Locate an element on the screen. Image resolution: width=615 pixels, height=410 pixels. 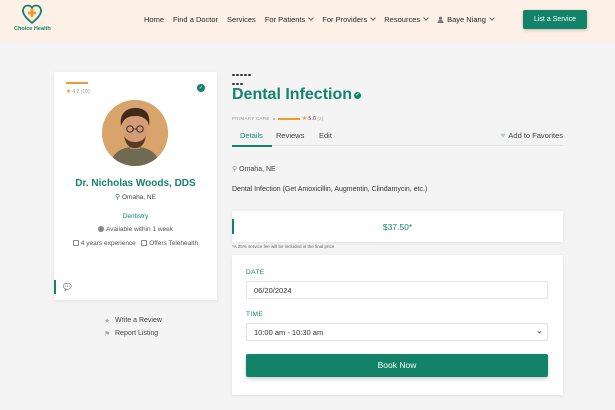
provider-availability: Available within 1 week is located at coordinates (135, 229).